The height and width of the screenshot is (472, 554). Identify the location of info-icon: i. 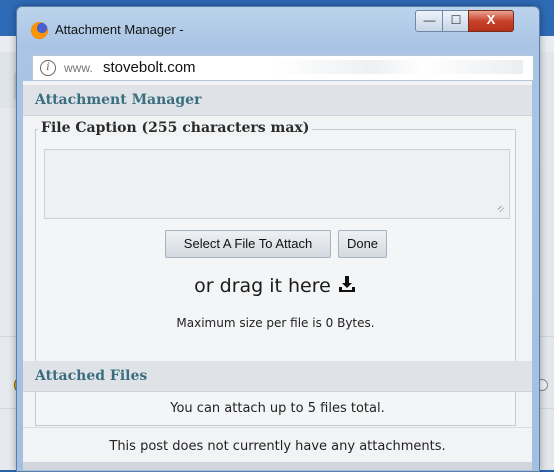
(48, 68).